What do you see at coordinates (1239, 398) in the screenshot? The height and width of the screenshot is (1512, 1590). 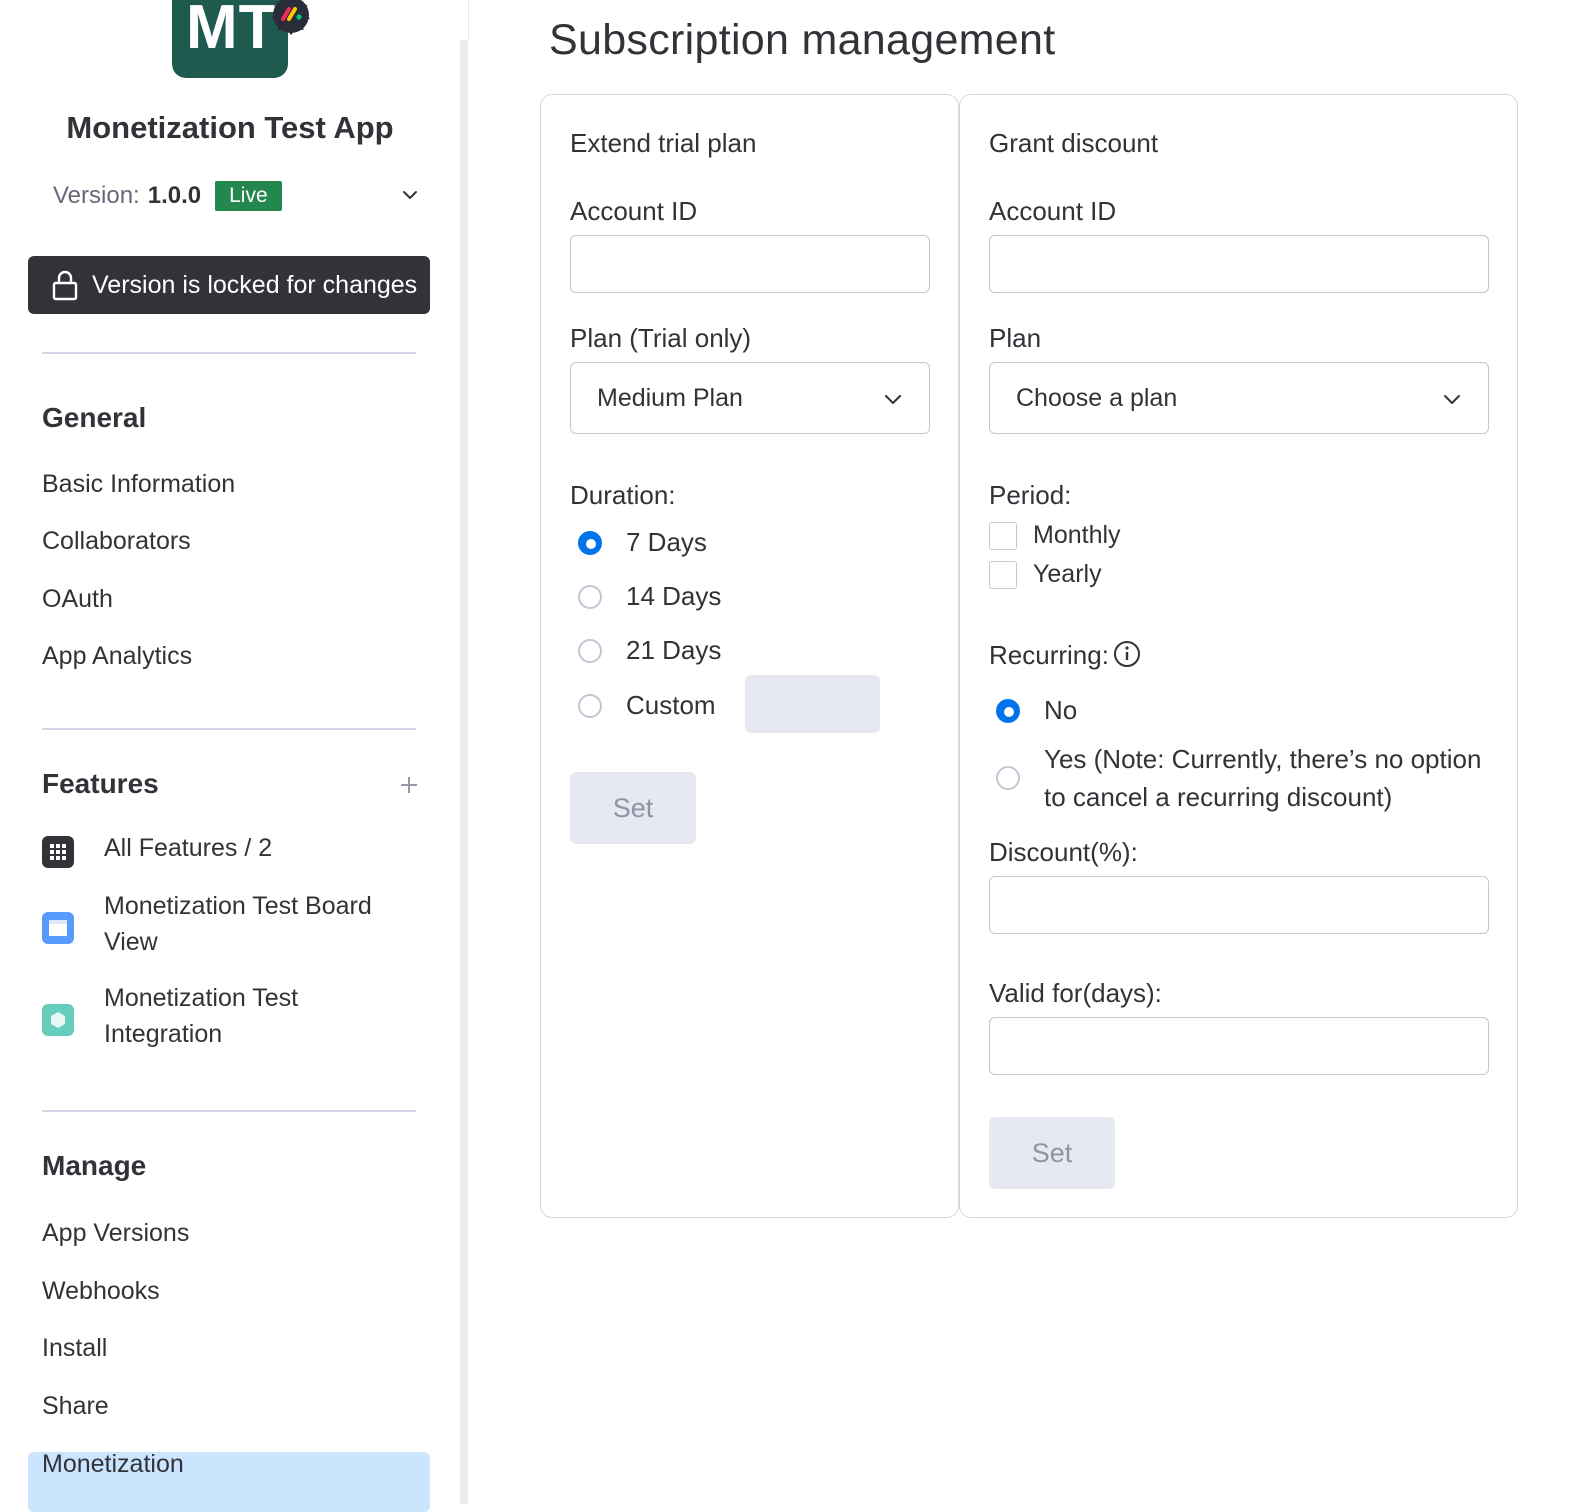 I see `discount-plan-select: Choose a plan` at bounding box center [1239, 398].